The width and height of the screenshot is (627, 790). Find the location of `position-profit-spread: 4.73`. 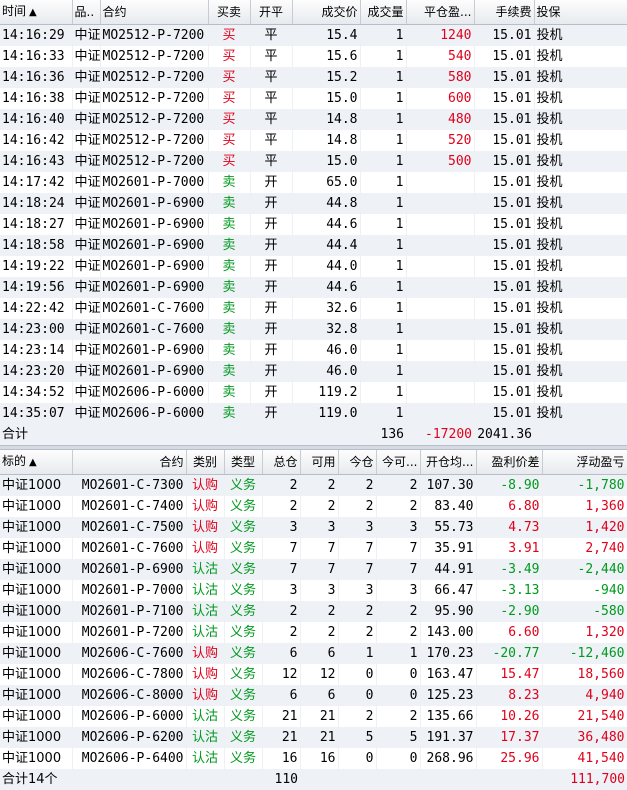

position-profit-spread: 4.73 is located at coordinates (509, 527).